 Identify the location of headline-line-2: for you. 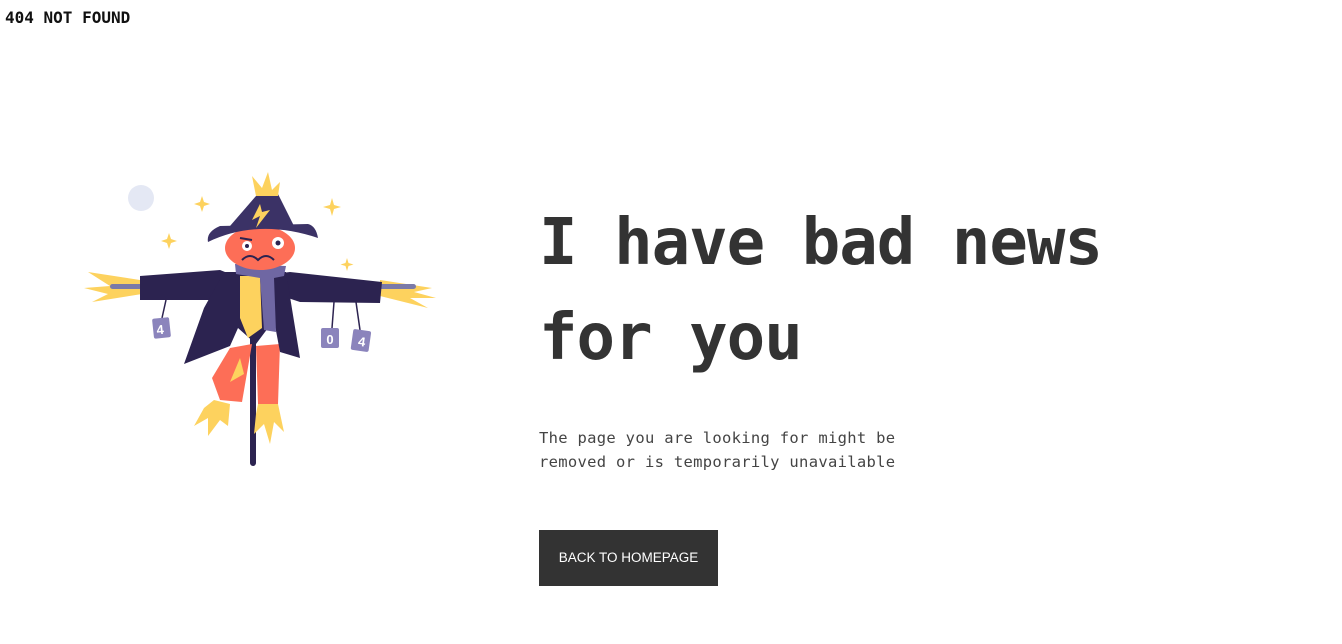
(671, 338).